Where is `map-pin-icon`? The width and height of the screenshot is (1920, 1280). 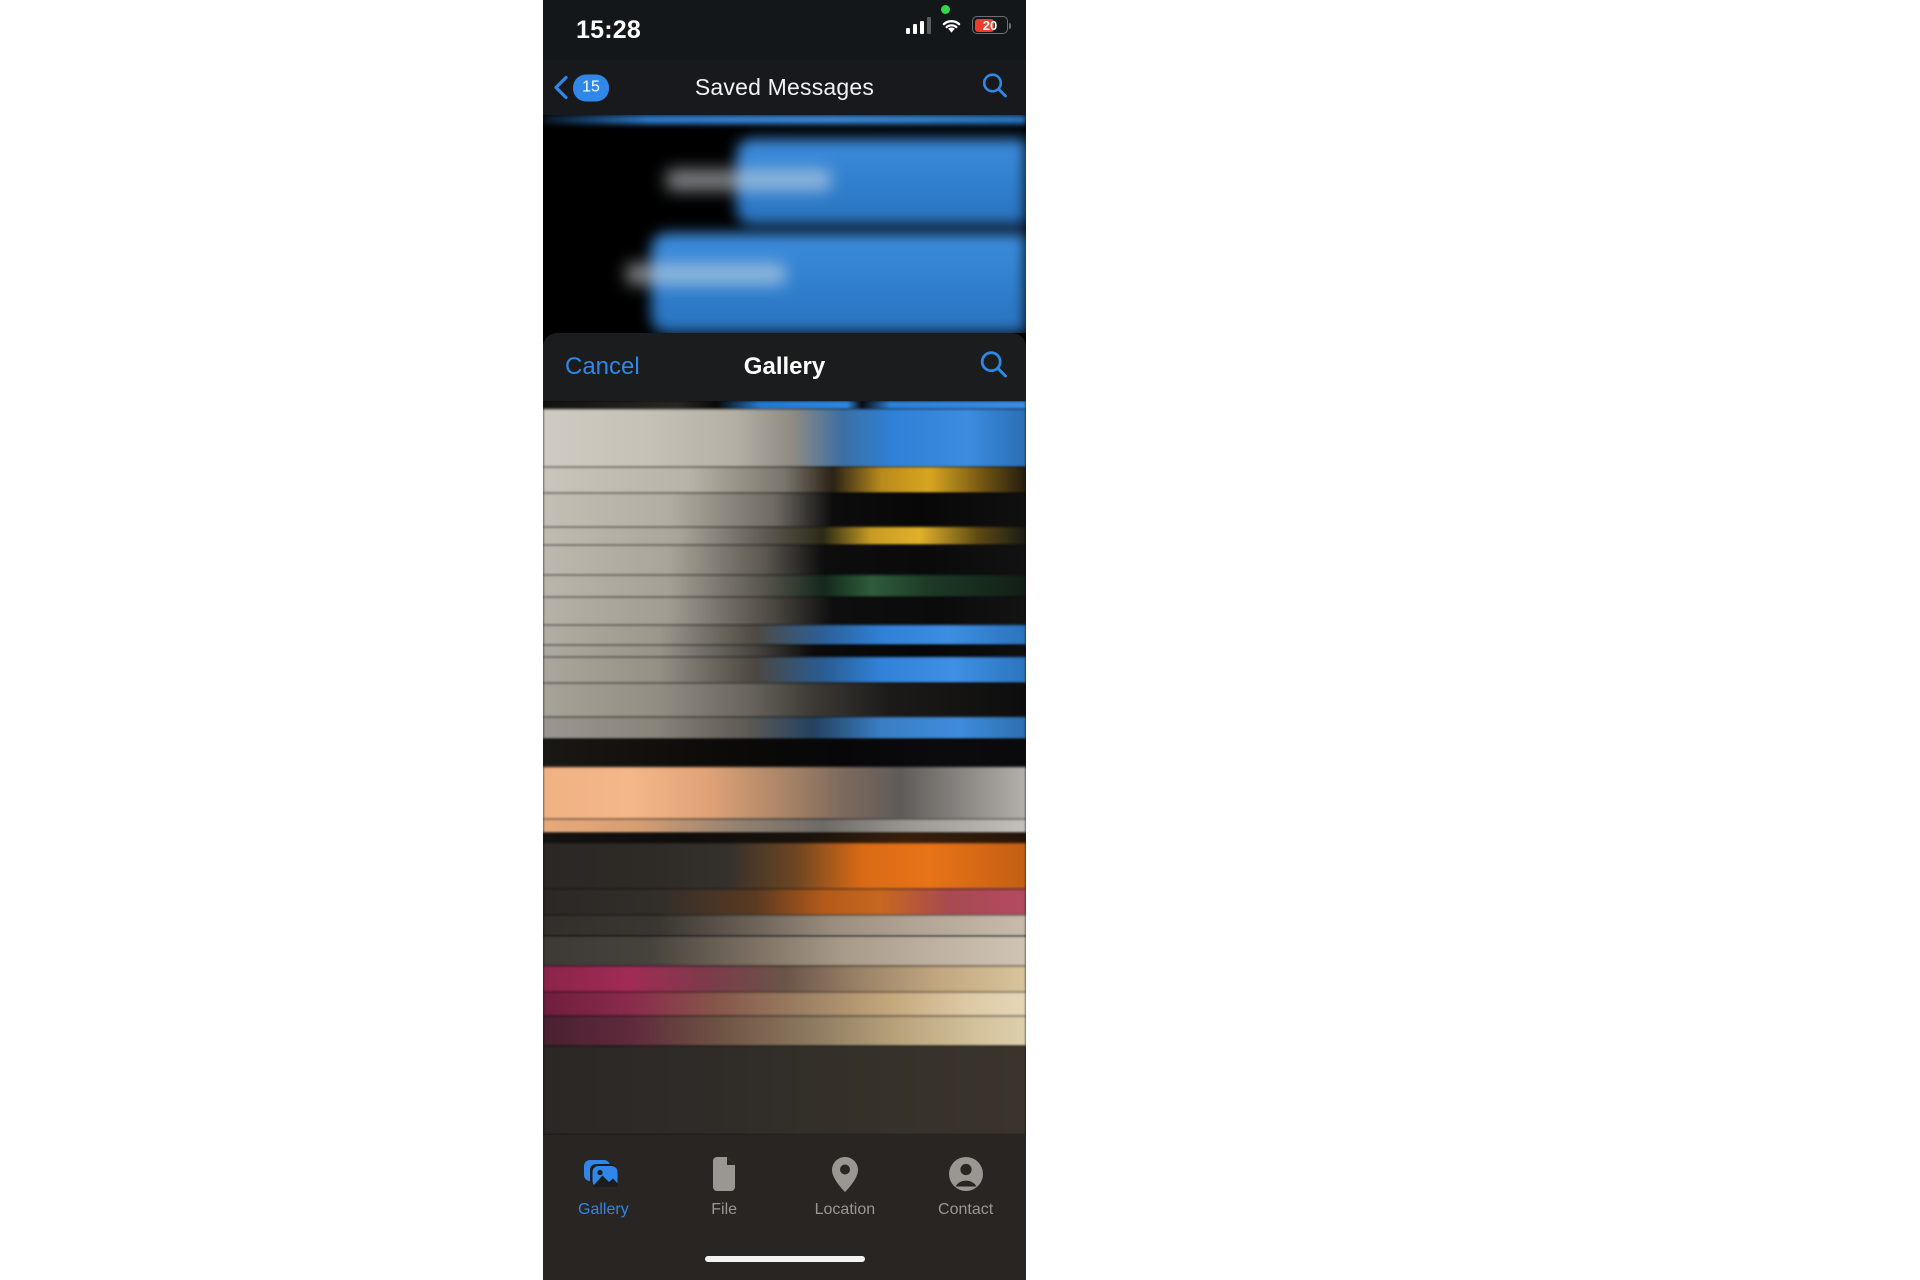 map-pin-icon is located at coordinates (845, 1174).